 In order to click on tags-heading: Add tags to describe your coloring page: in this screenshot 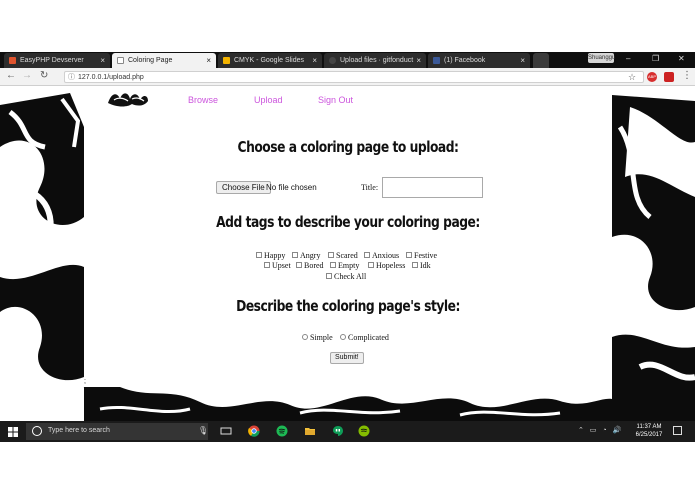, I will do `click(348, 222)`.